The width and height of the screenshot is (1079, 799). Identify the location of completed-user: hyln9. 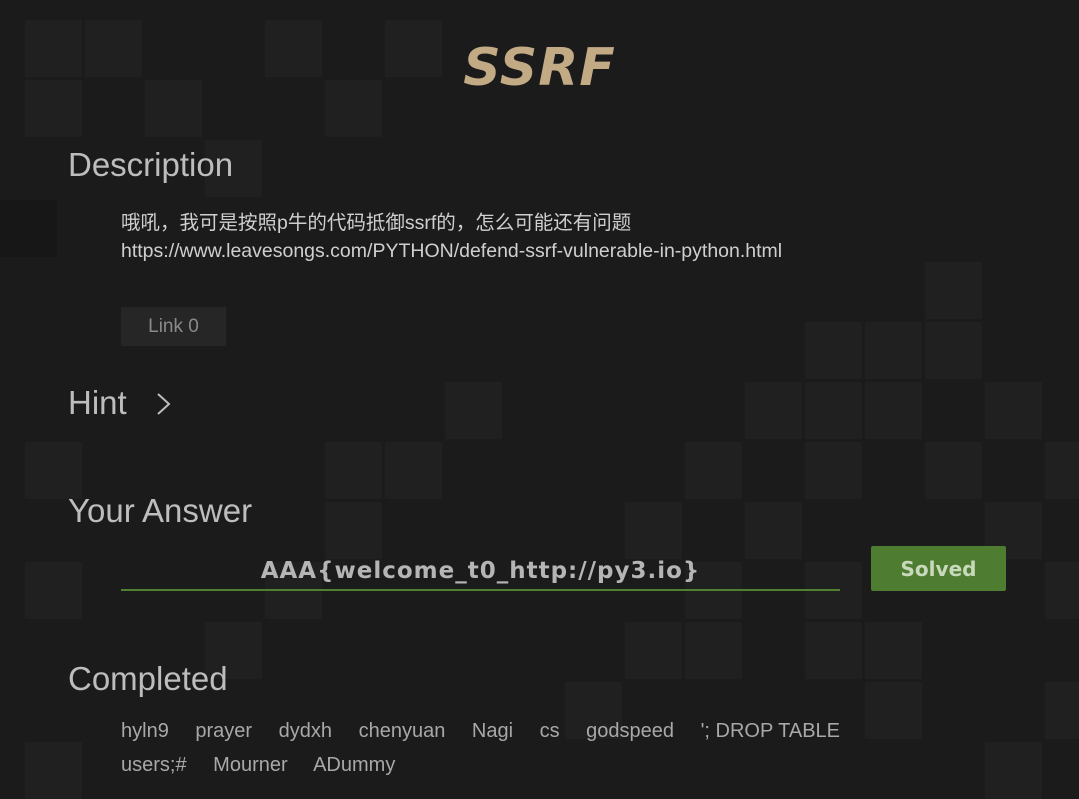
(145, 731).